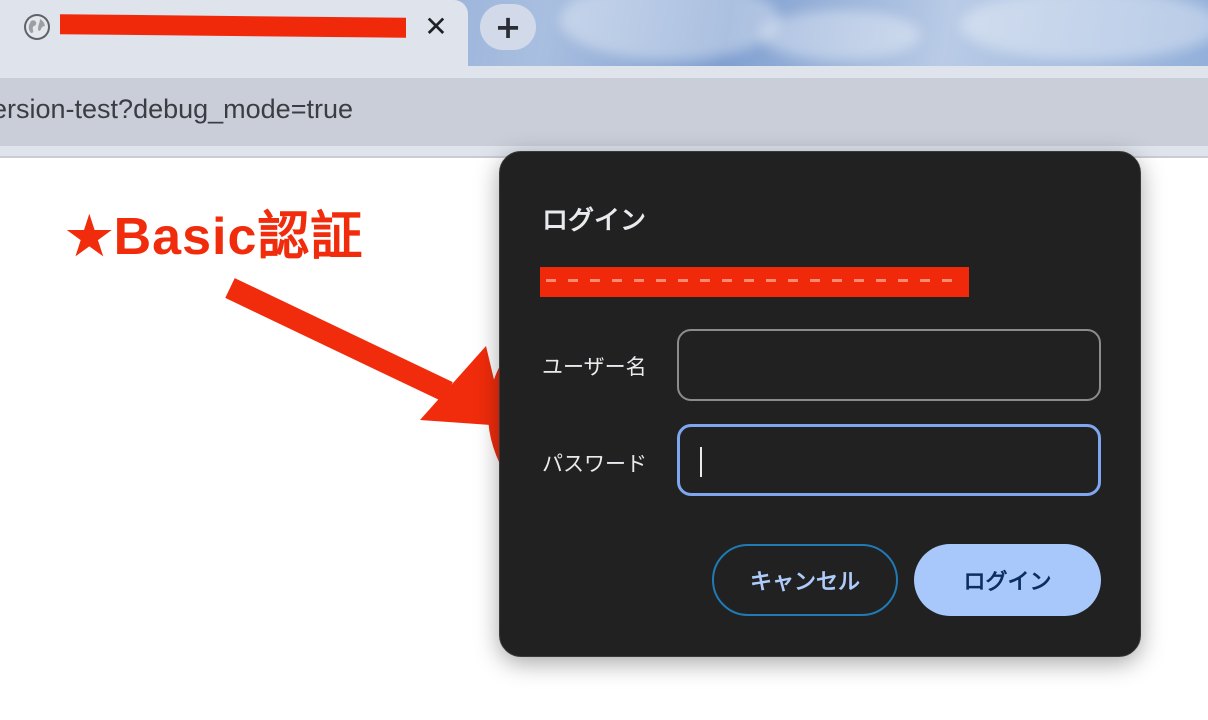  I want to click on tab-strip: ✕ +, so click(604, 39).